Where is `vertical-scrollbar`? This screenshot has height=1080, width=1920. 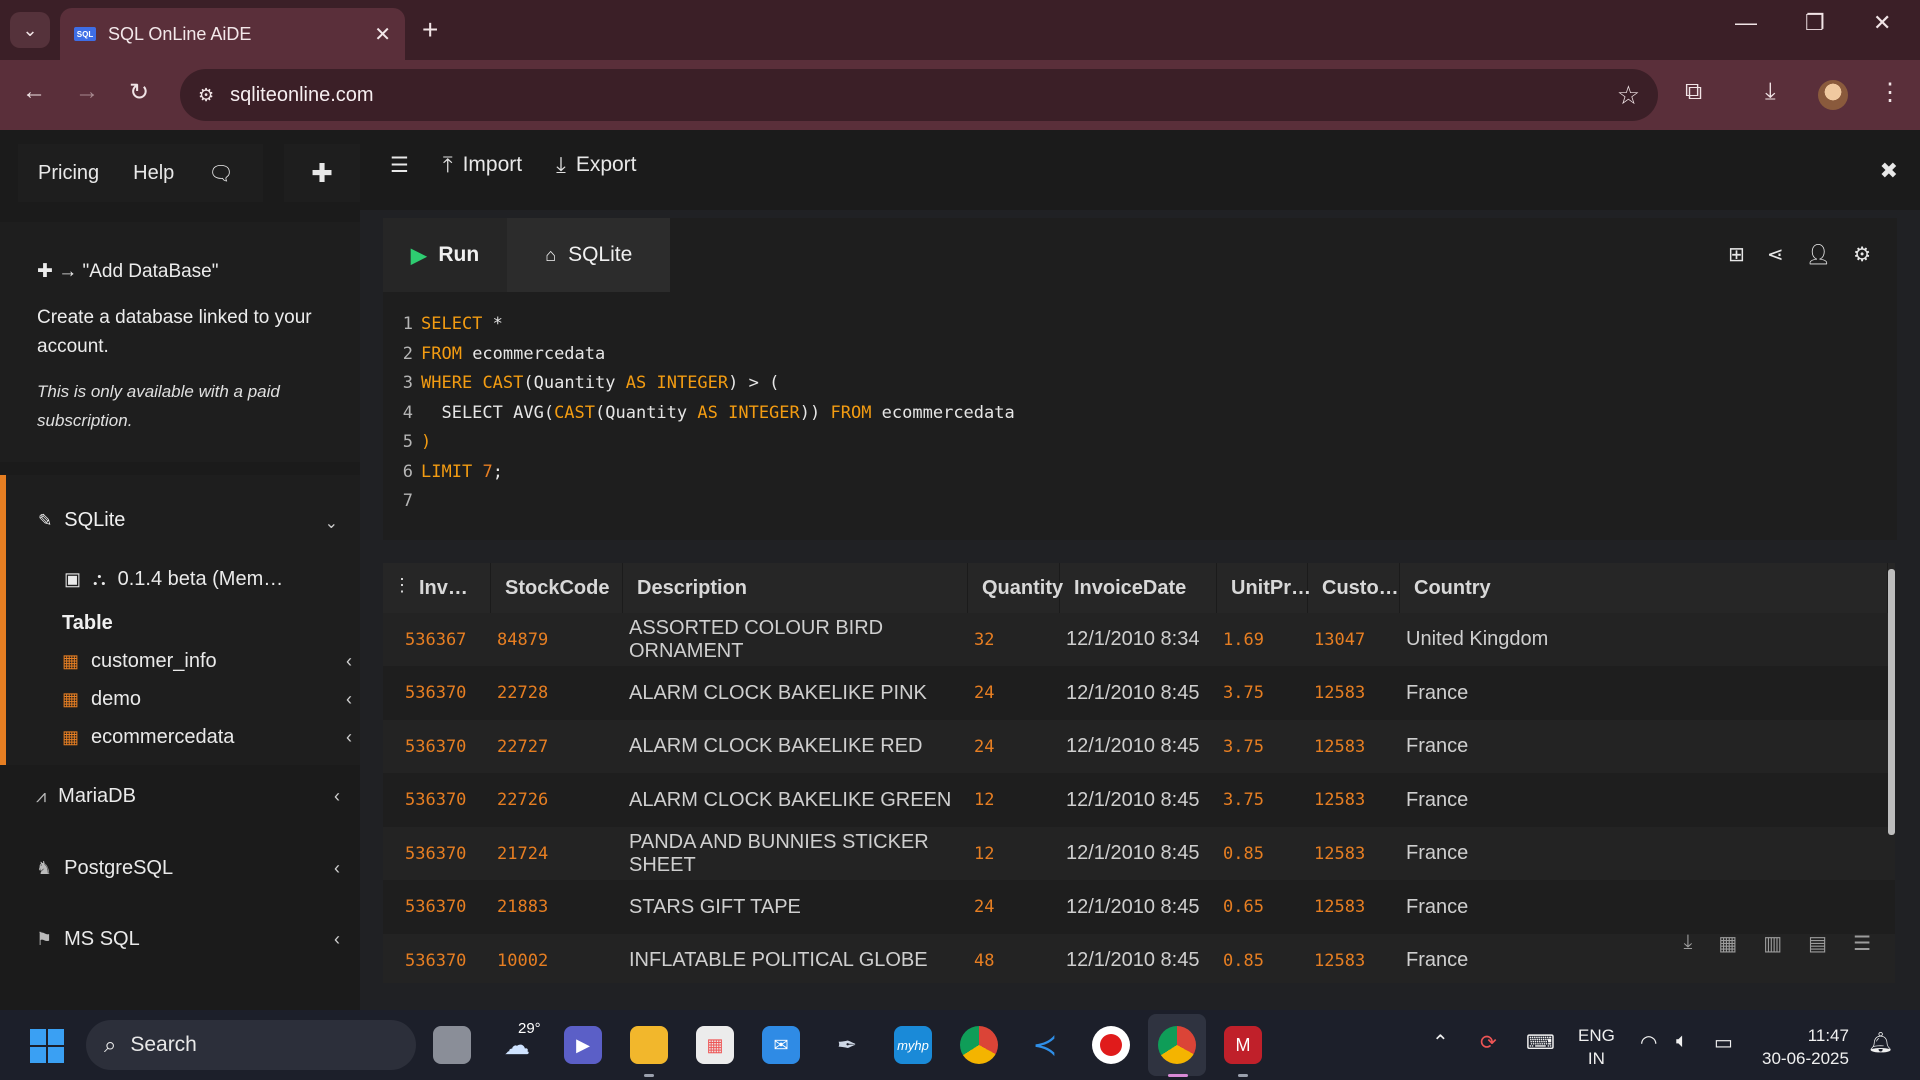
vertical-scrollbar is located at coordinates (1891, 702).